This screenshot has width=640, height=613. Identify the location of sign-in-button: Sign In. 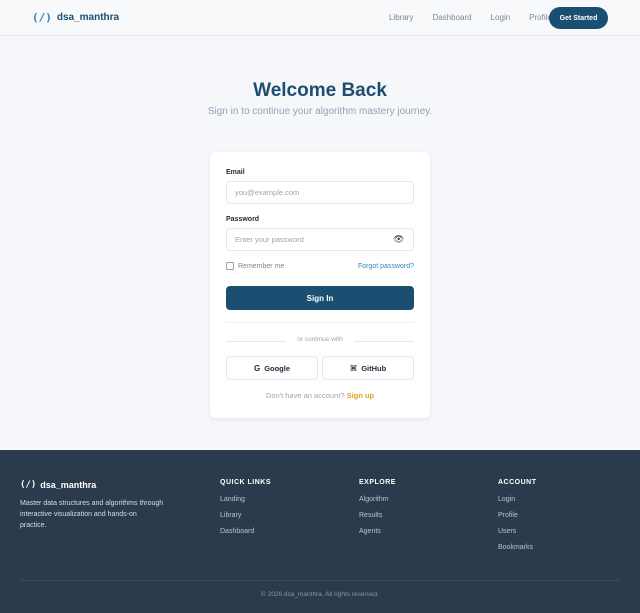
(320, 298).